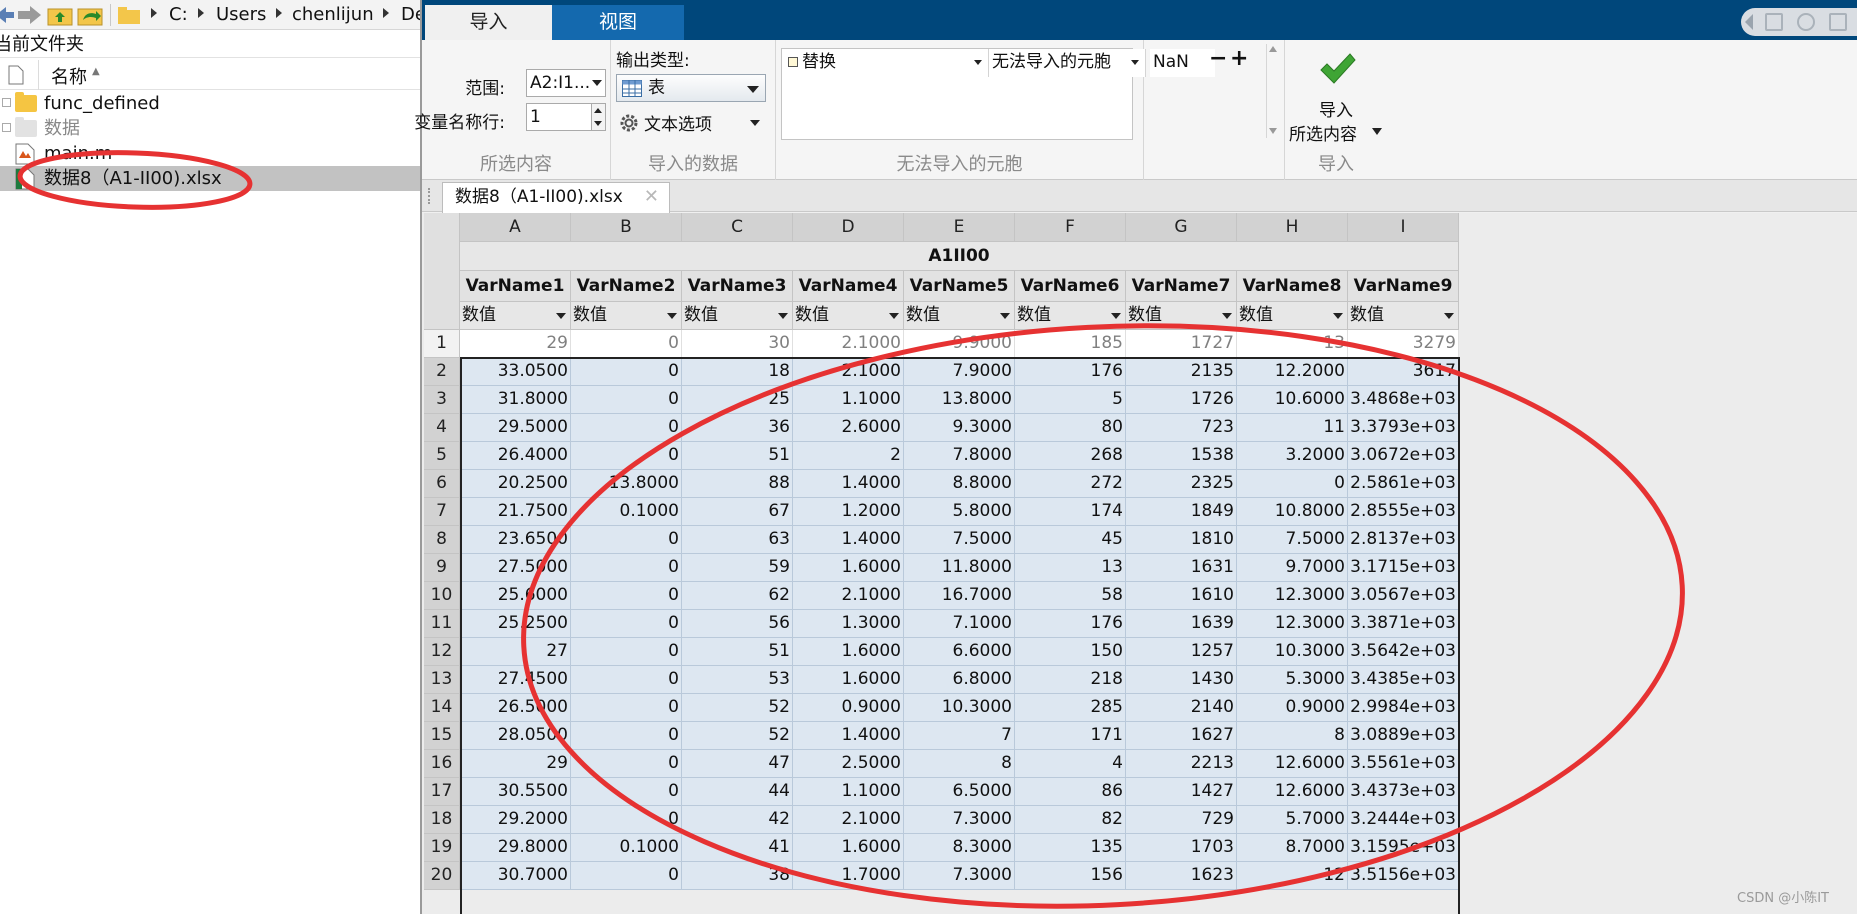  I want to click on table-cell: 80, so click(1070, 428).